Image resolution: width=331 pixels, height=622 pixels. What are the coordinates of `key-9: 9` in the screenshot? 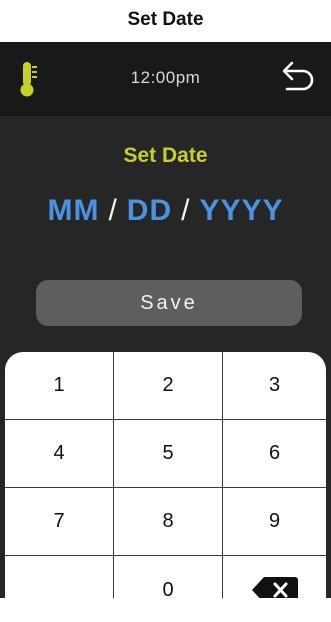 It's located at (274, 522).